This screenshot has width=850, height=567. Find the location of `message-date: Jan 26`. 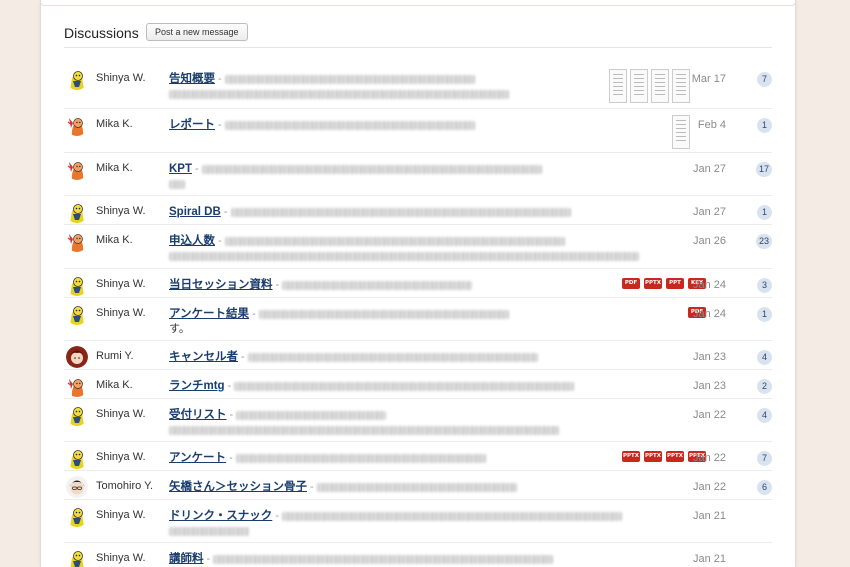

message-date: Jan 26 is located at coordinates (709, 241).